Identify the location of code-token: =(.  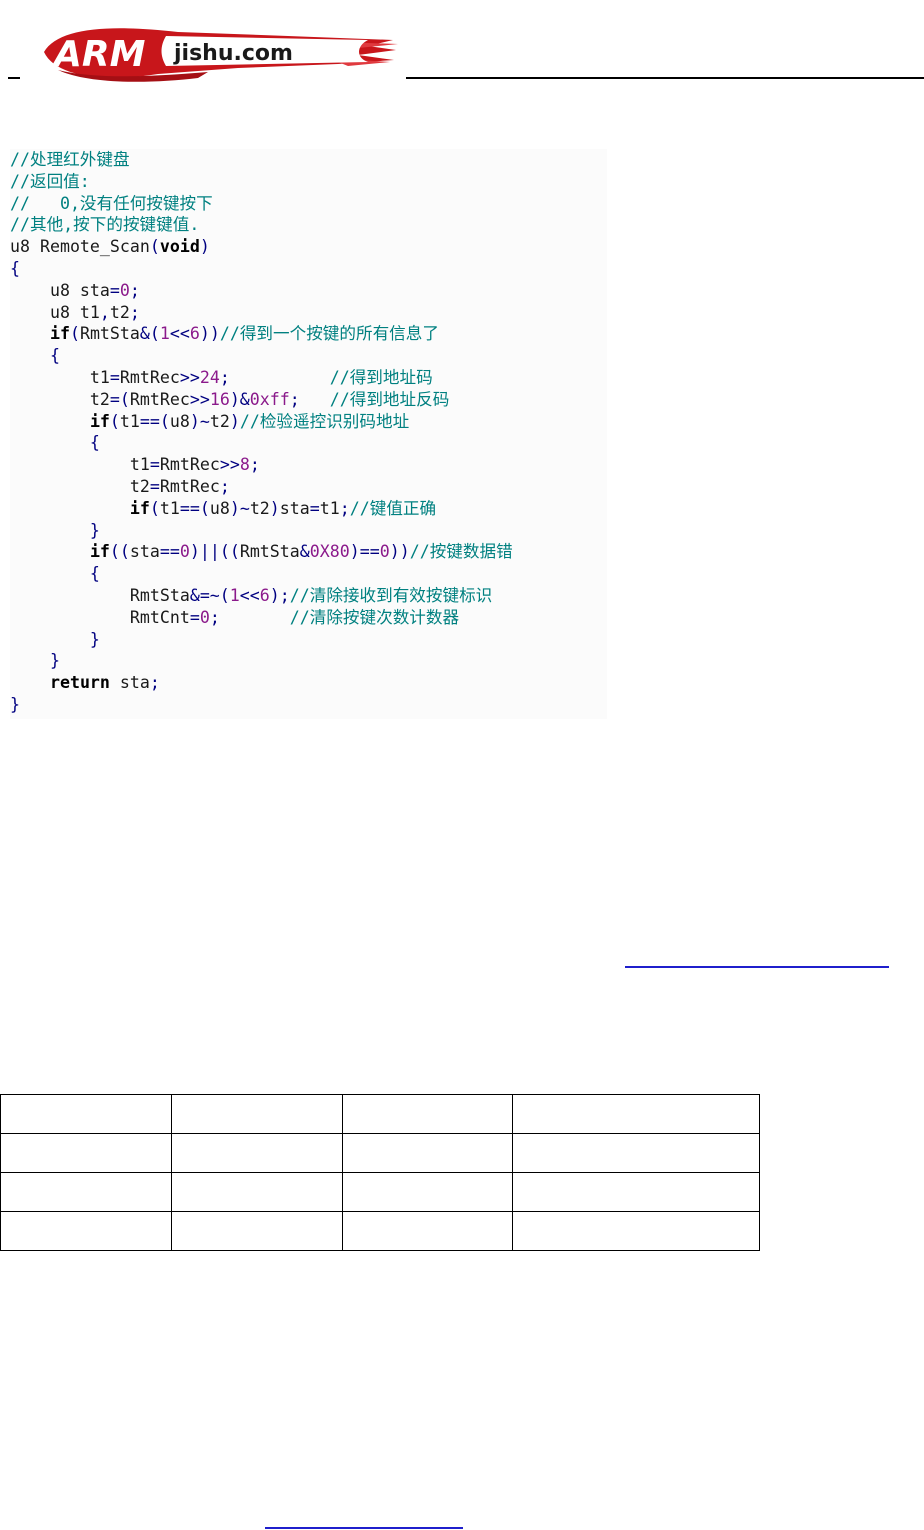
(119, 399).